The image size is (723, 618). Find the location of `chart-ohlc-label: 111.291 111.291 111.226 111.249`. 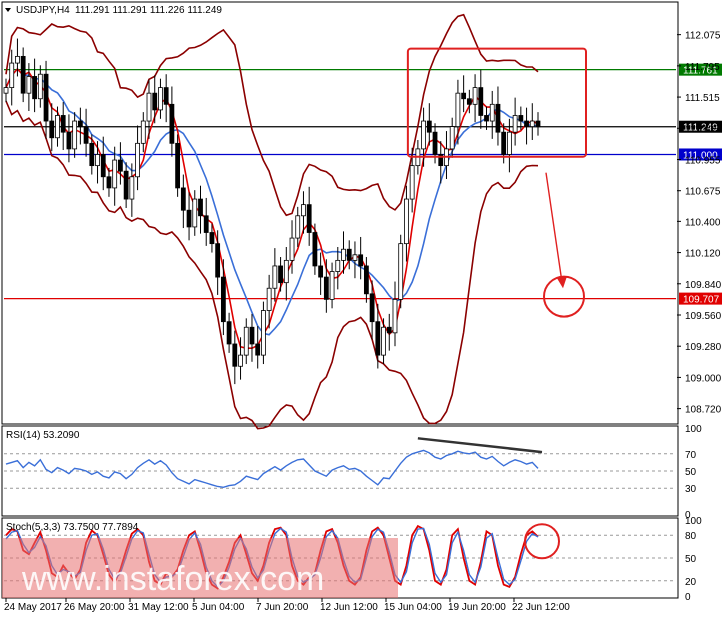

chart-ohlc-label: 111.291 111.291 111.226 111.249 is located at coordinates (148, 10).